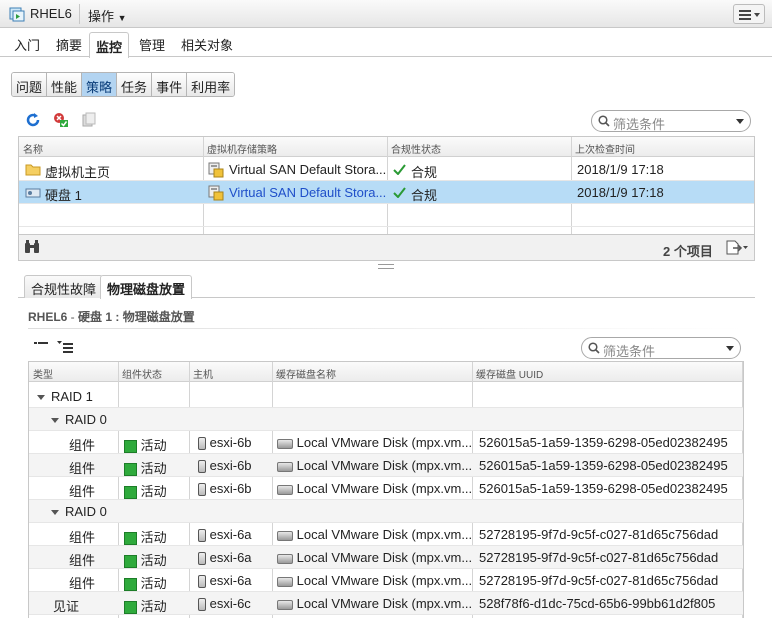 This screenshot has height=618, width=772. What do you see at coordinates (73, 317) in the screenshot?
I see `placement-sep: -` at bounding box center [73, 317].